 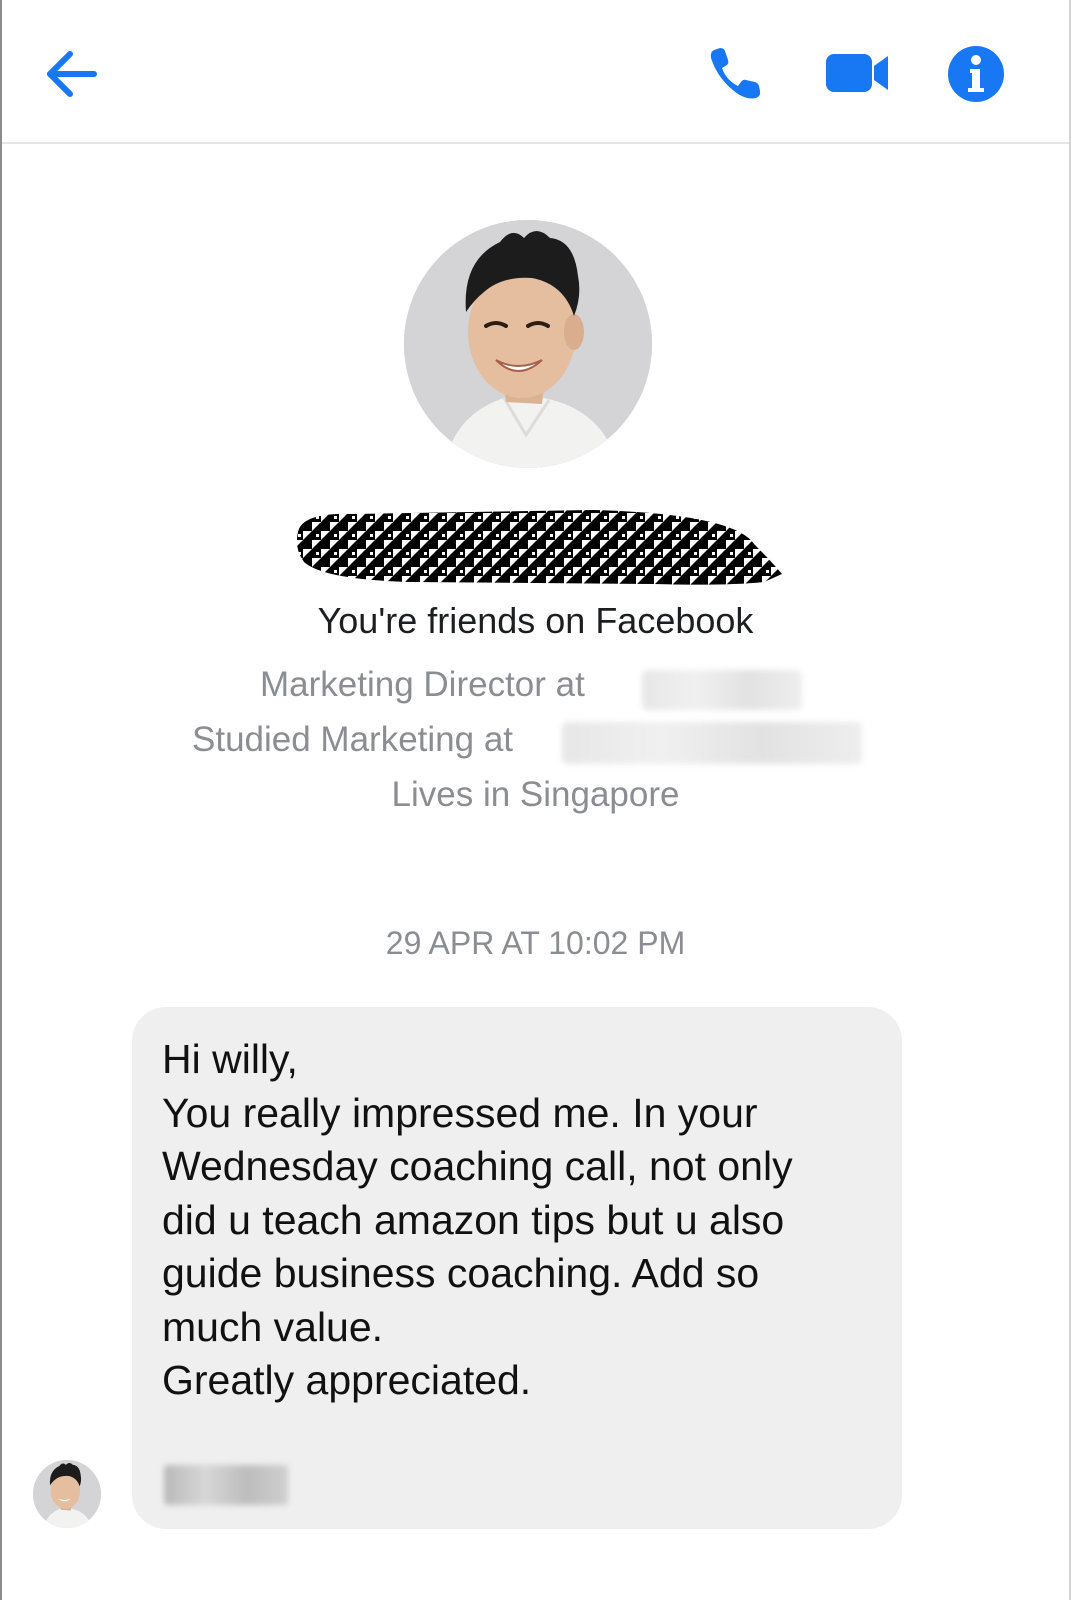 What do you see at coordinates (422, 684) in the screenshot?
I see `work-info: Marketing Director at` at bounding box center [422, 684].